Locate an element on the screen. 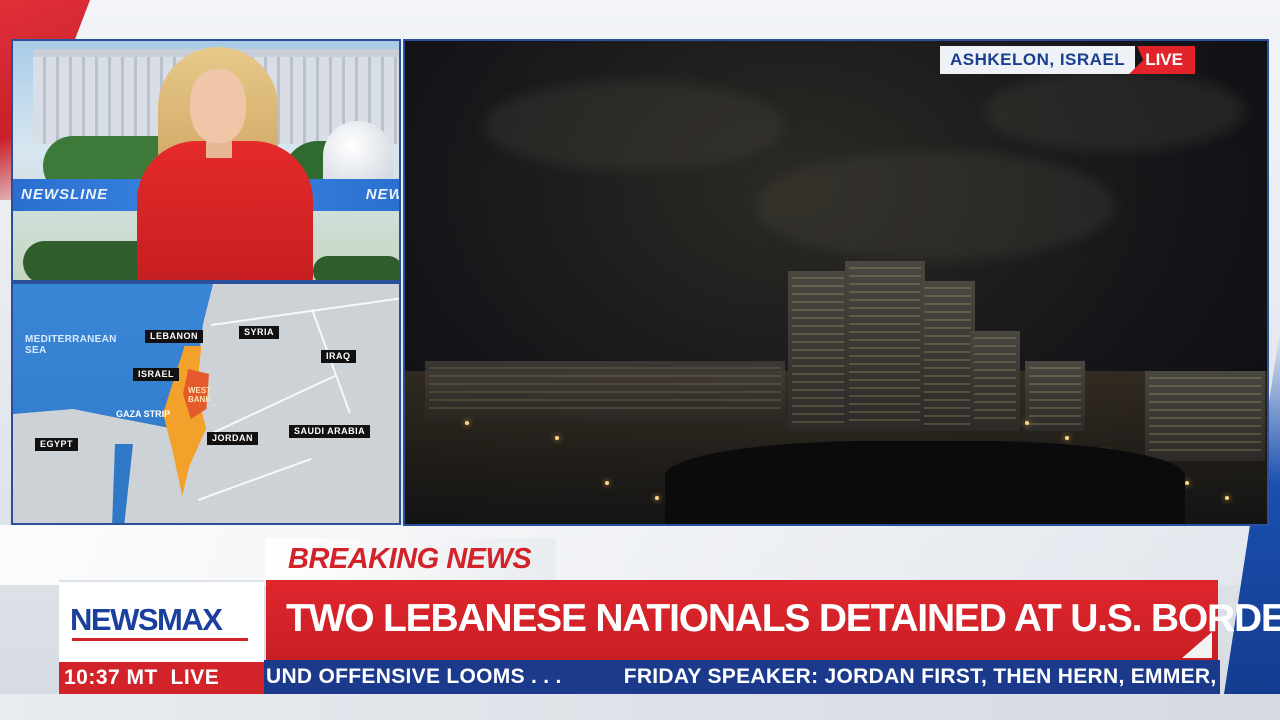  trees-image is located at coordinates (356, 268).